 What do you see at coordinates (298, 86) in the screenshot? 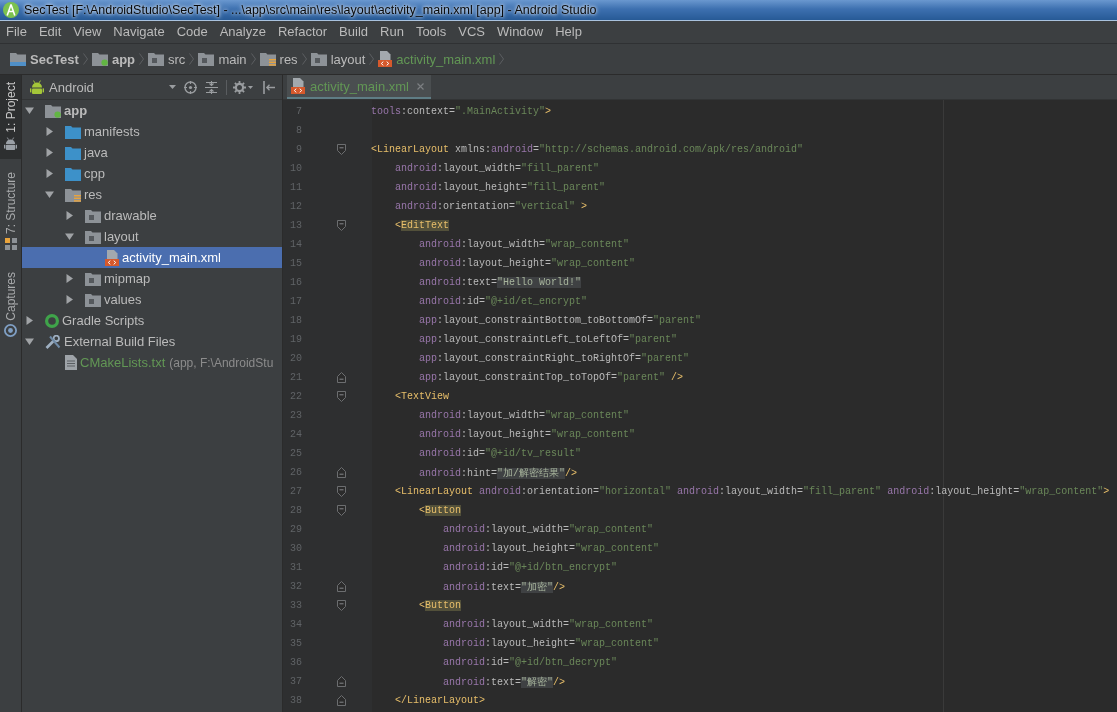
I see `xml-file-icon` at bounding box center [298, 86].